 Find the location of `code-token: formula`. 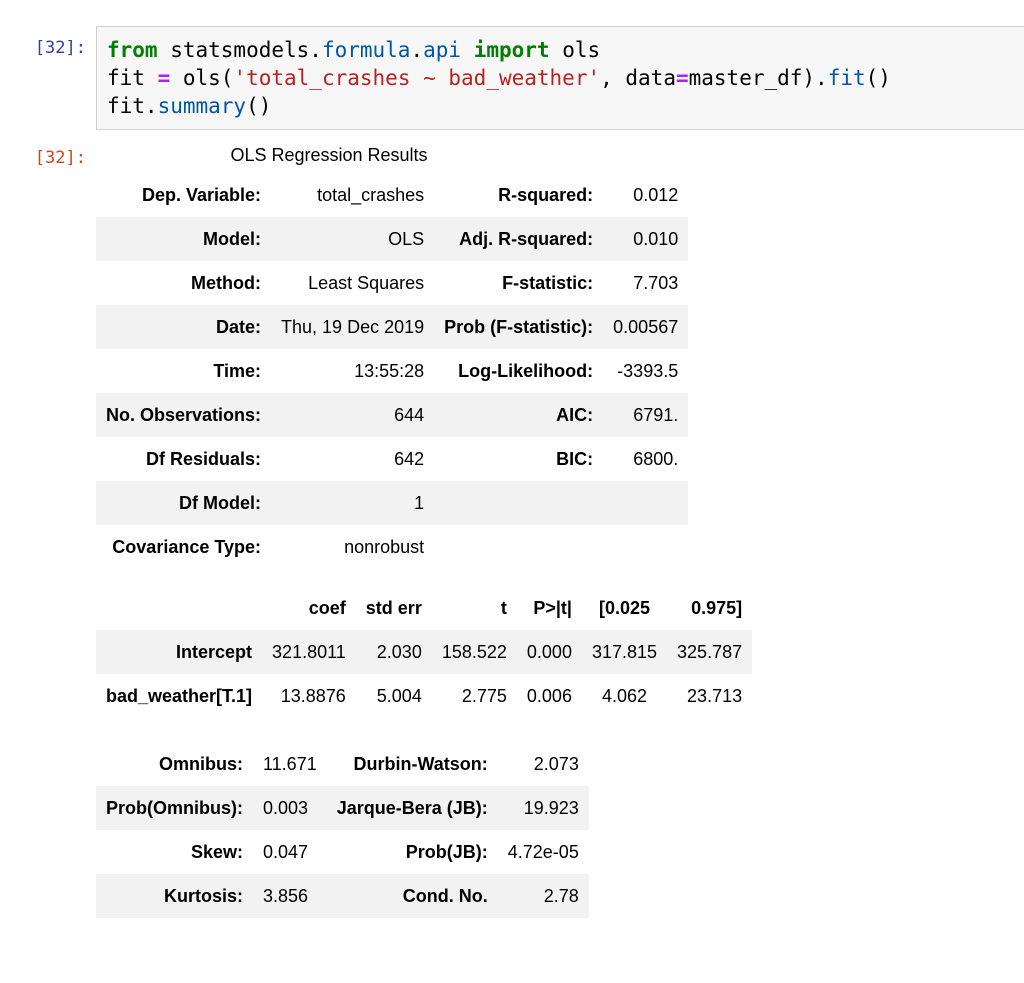

code-token: formula is located at coordinates (366, 50).